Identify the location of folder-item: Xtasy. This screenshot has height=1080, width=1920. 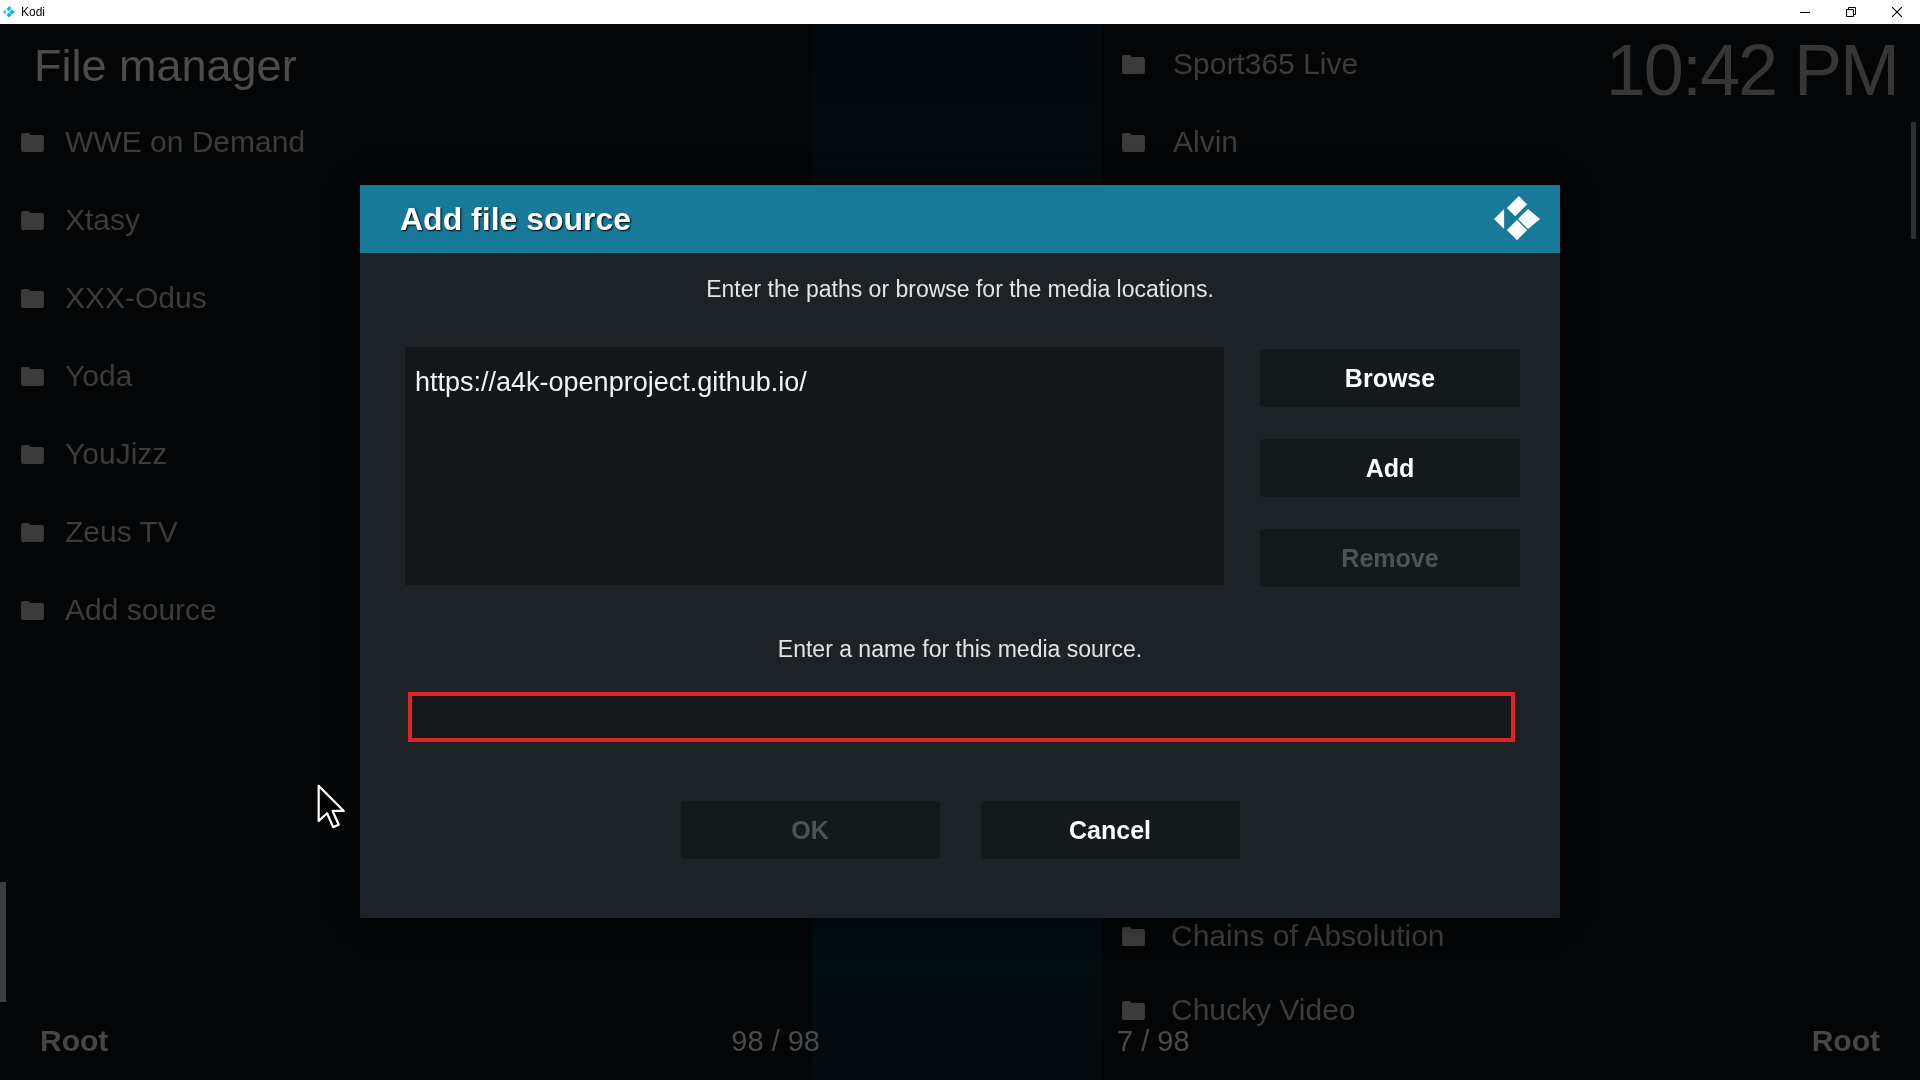
(81, 220).